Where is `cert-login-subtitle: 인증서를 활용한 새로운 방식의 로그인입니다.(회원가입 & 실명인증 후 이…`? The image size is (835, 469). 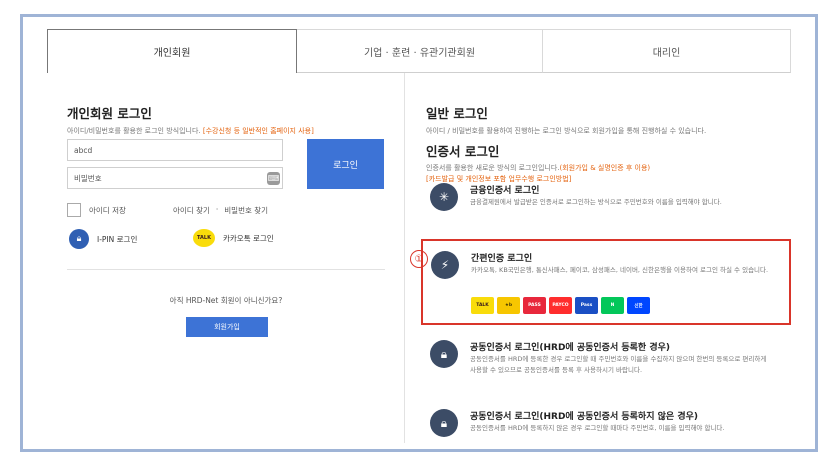 cert-login-subtitle: 인증서를 활용한 새로운 방식의 로그인입니다.(회원가입 & 실명인증 후 이… is located at coordinates (538, 168).